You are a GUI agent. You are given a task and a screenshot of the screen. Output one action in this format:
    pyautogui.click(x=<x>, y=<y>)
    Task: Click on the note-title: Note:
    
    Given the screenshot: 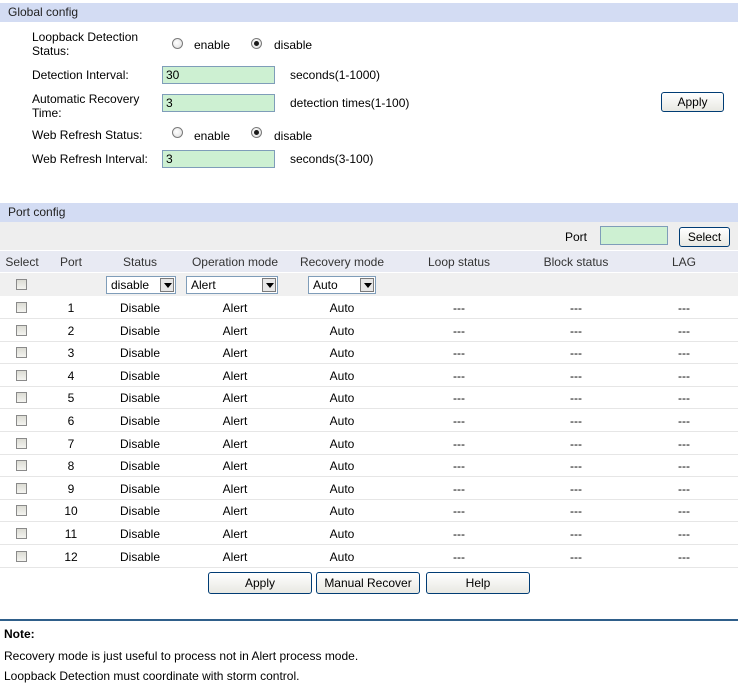 What is the action you would take?
    pyautogui.click(x=19, y=634)
    